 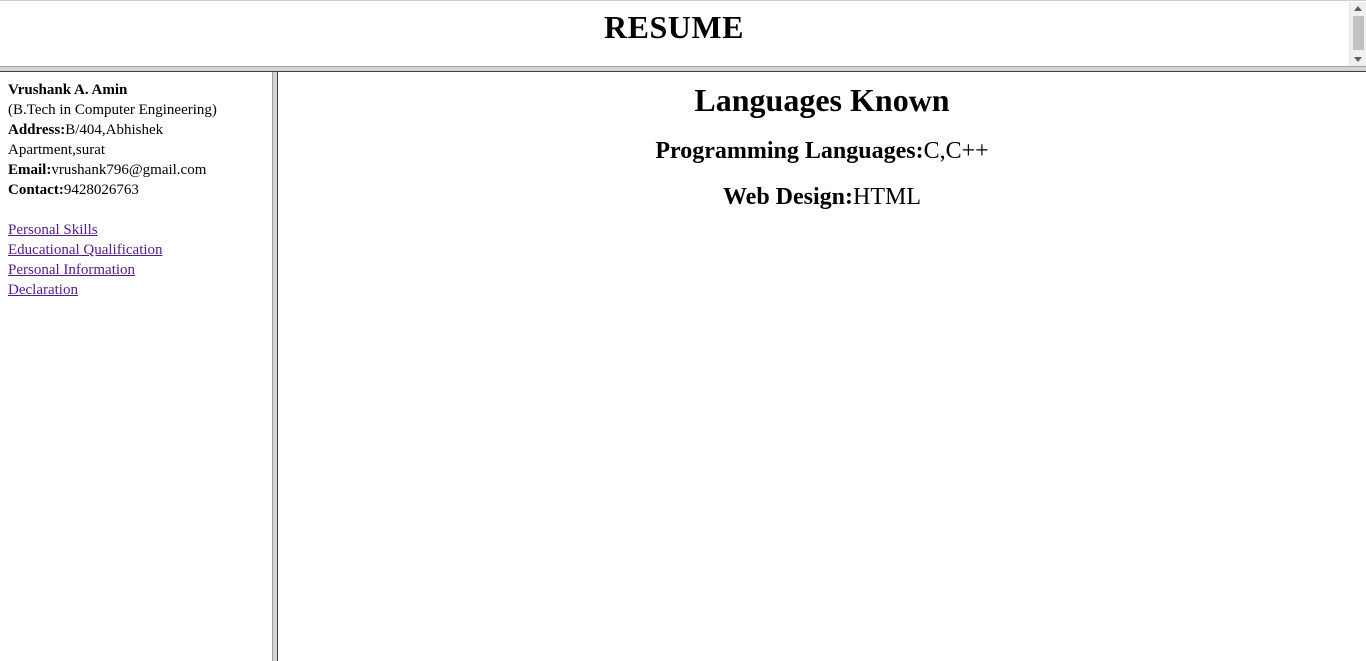 I want to click on email-label: Email:, so click(x=30, y=170).